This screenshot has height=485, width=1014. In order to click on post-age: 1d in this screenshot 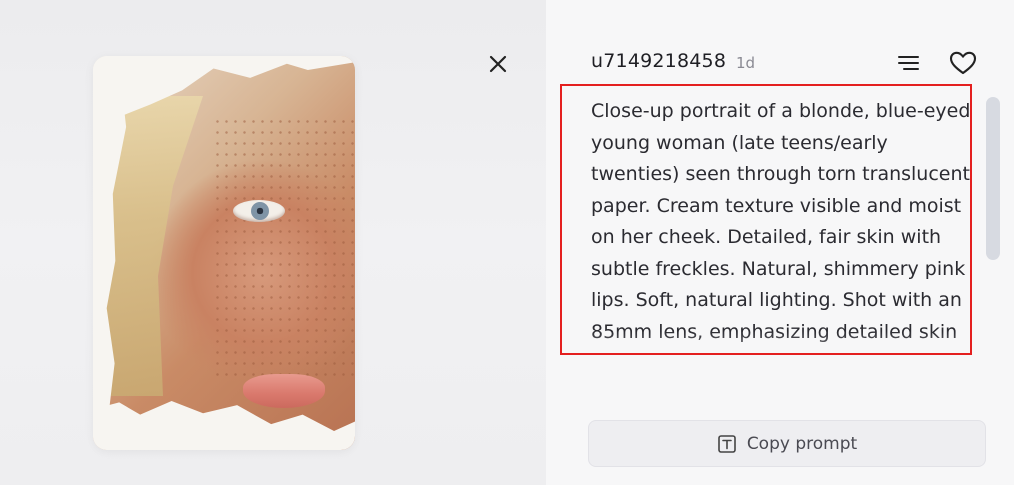, I will do `click(746, 63)`.